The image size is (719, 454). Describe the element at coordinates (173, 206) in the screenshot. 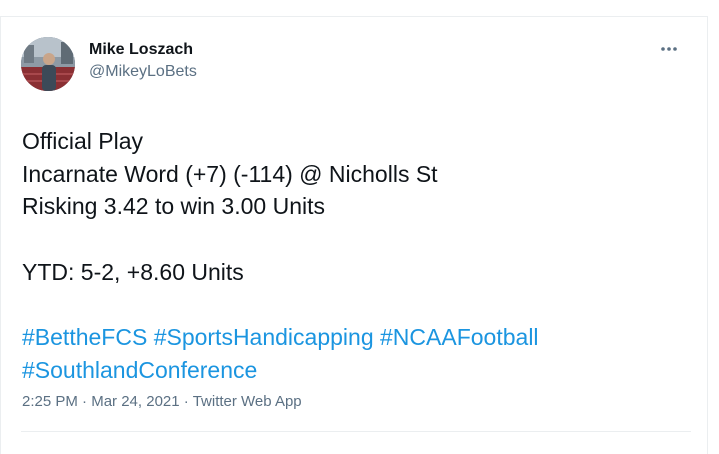

I see `tweet-line-3: Risking 3.42 to win 3.00 Units` at that location.